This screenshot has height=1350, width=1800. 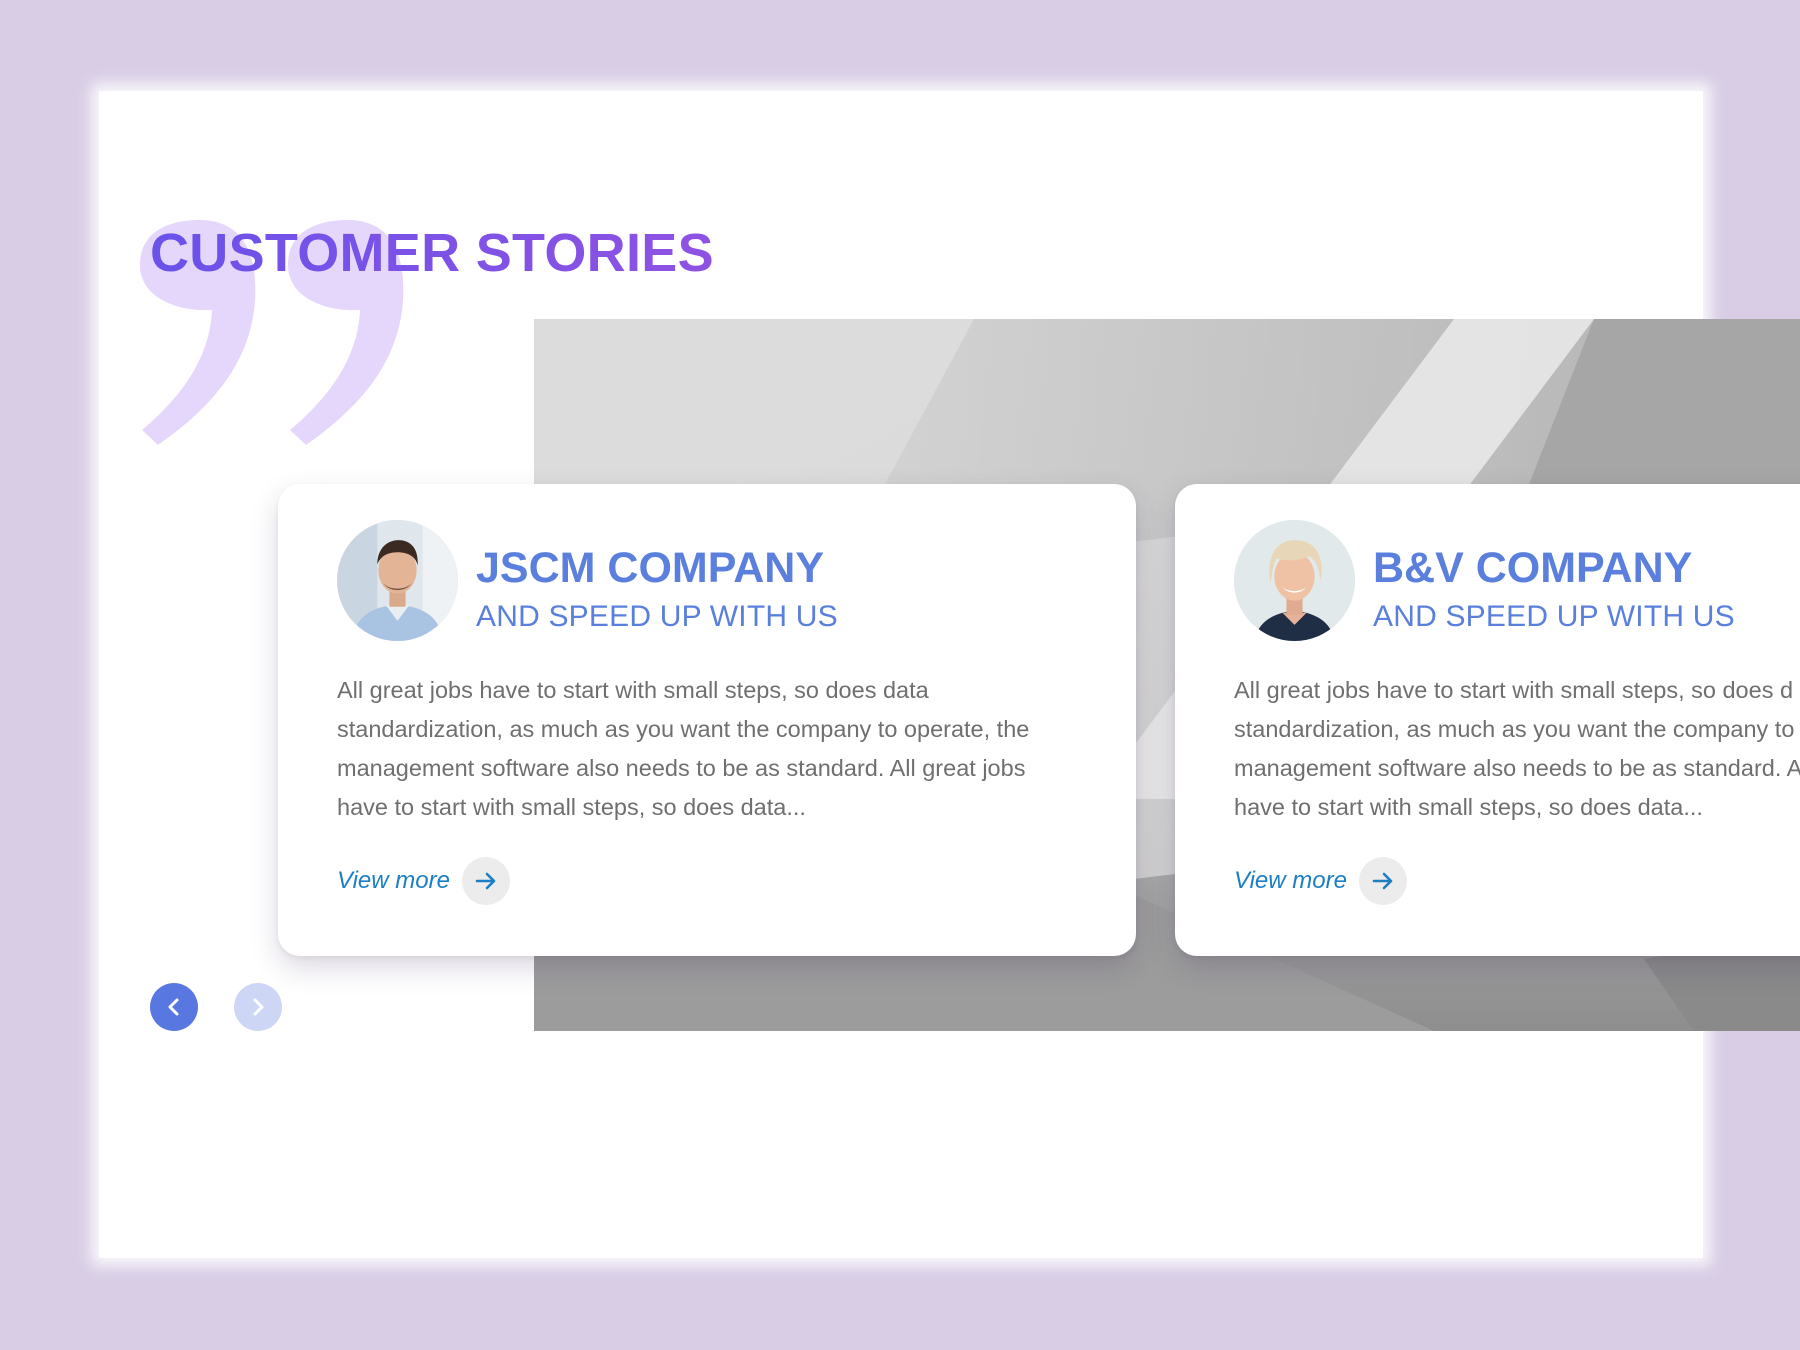 I want to click on carousel-next-button, so click(x=258, y=1007).